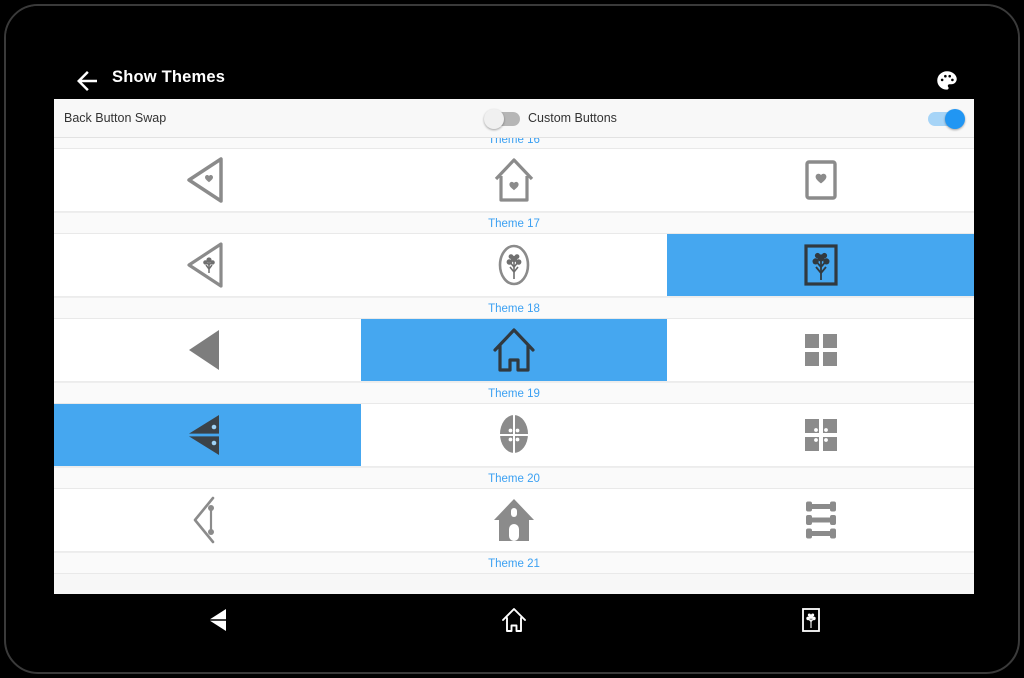 Image resolution: width=1024 pixels, height=678 pixels. I want to click on nav-home-outline-icon, so click(514, 620).